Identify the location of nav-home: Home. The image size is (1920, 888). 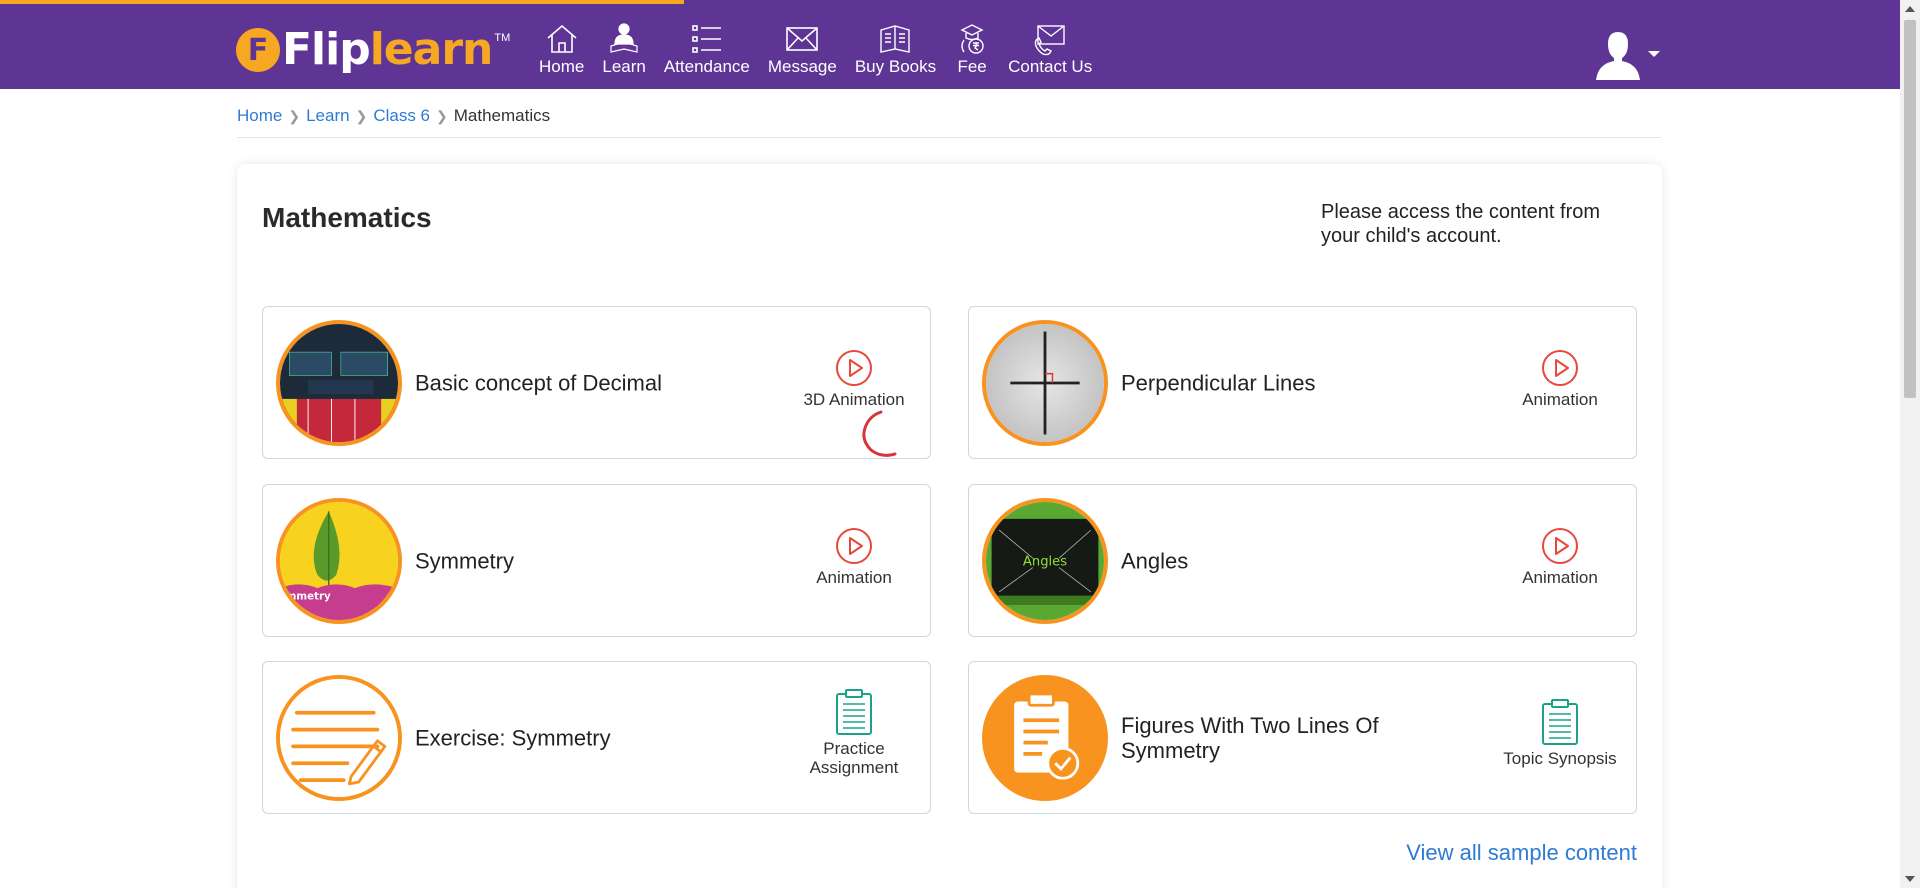
(561, 49).